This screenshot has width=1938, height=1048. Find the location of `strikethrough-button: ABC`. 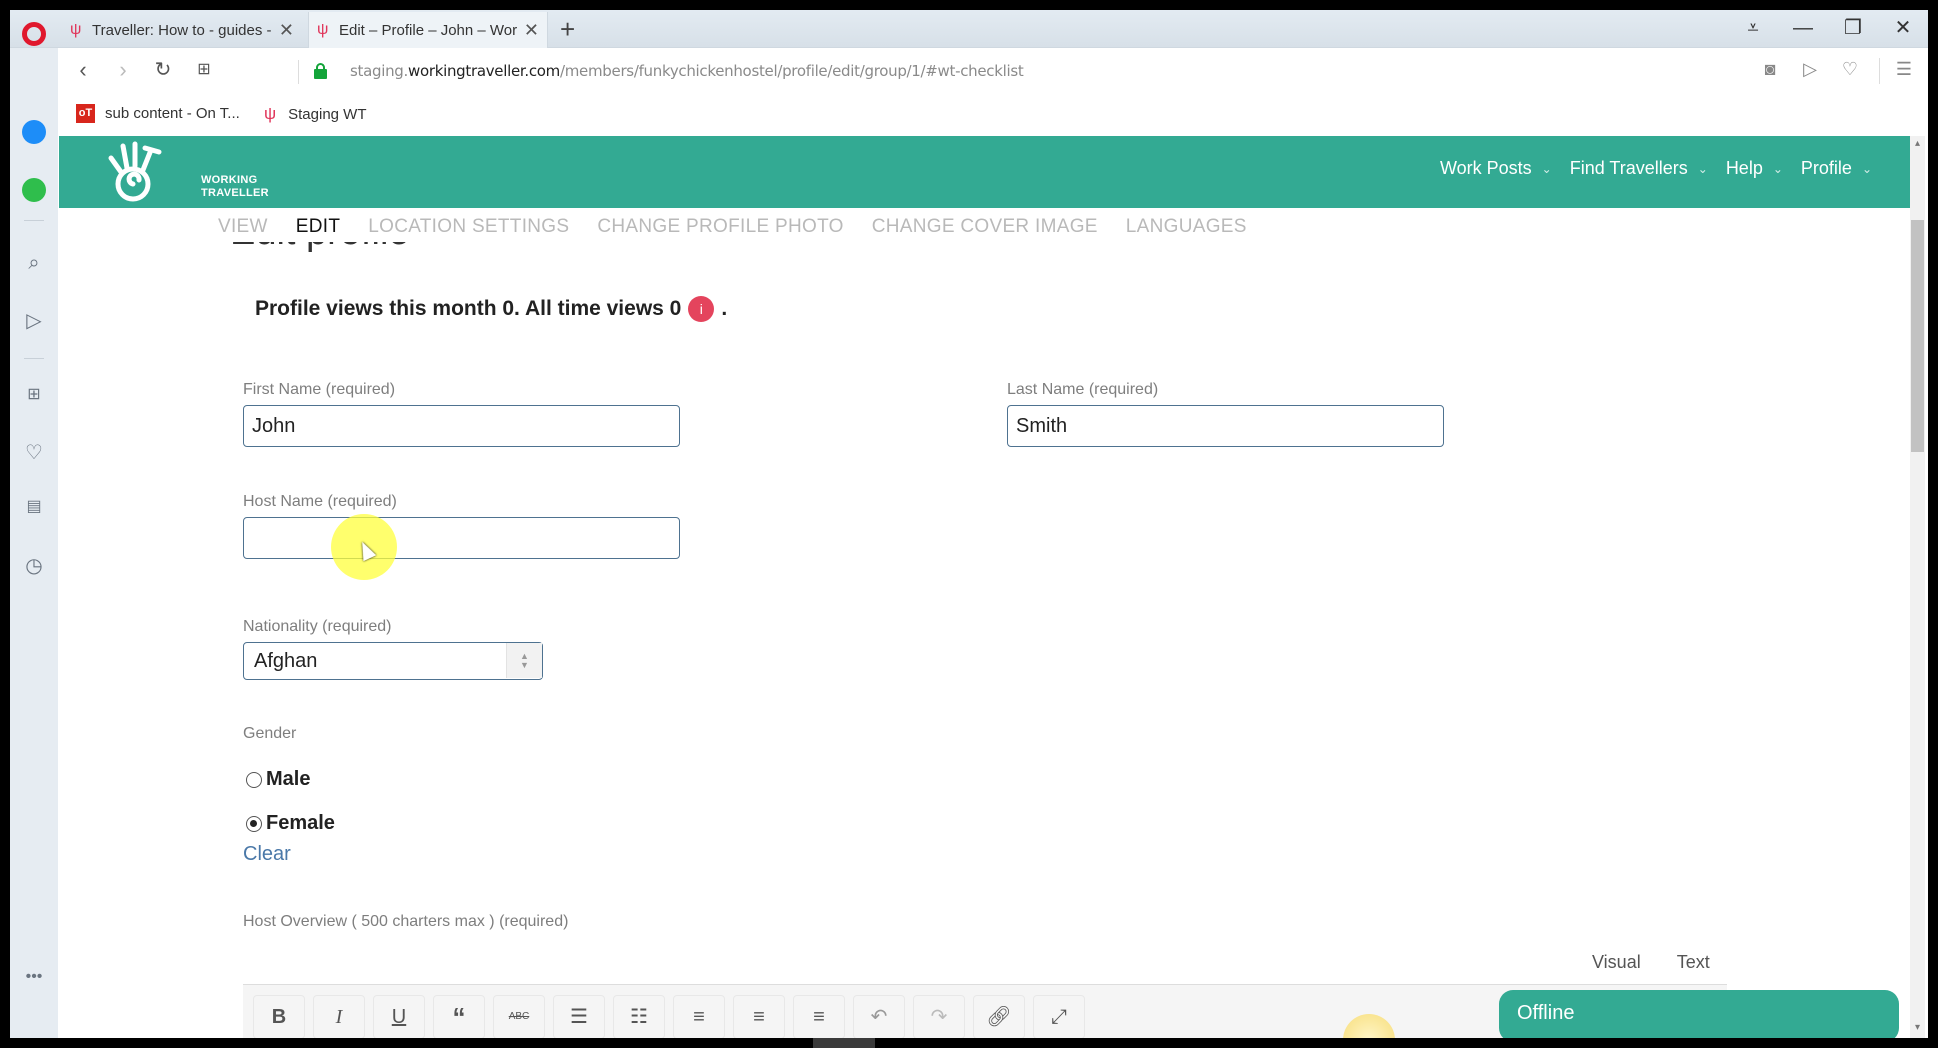

strikethrough-button: ABC is located at coordinates (519, 1016).